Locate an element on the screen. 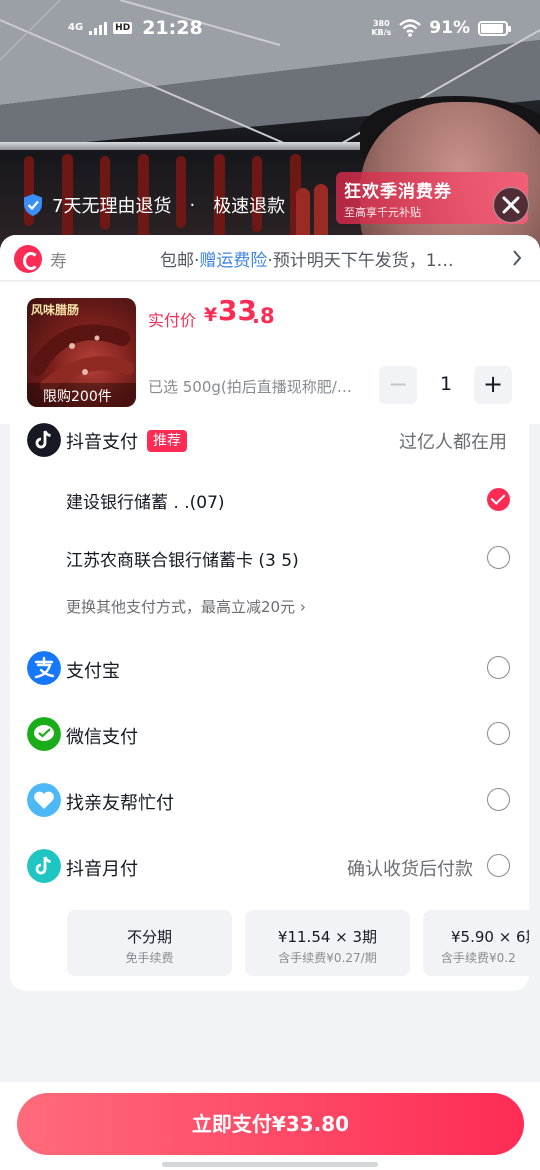 The width and height of the screenshot is (540, 1170). price-label: 实付价 is located at coordinates (172, 320).